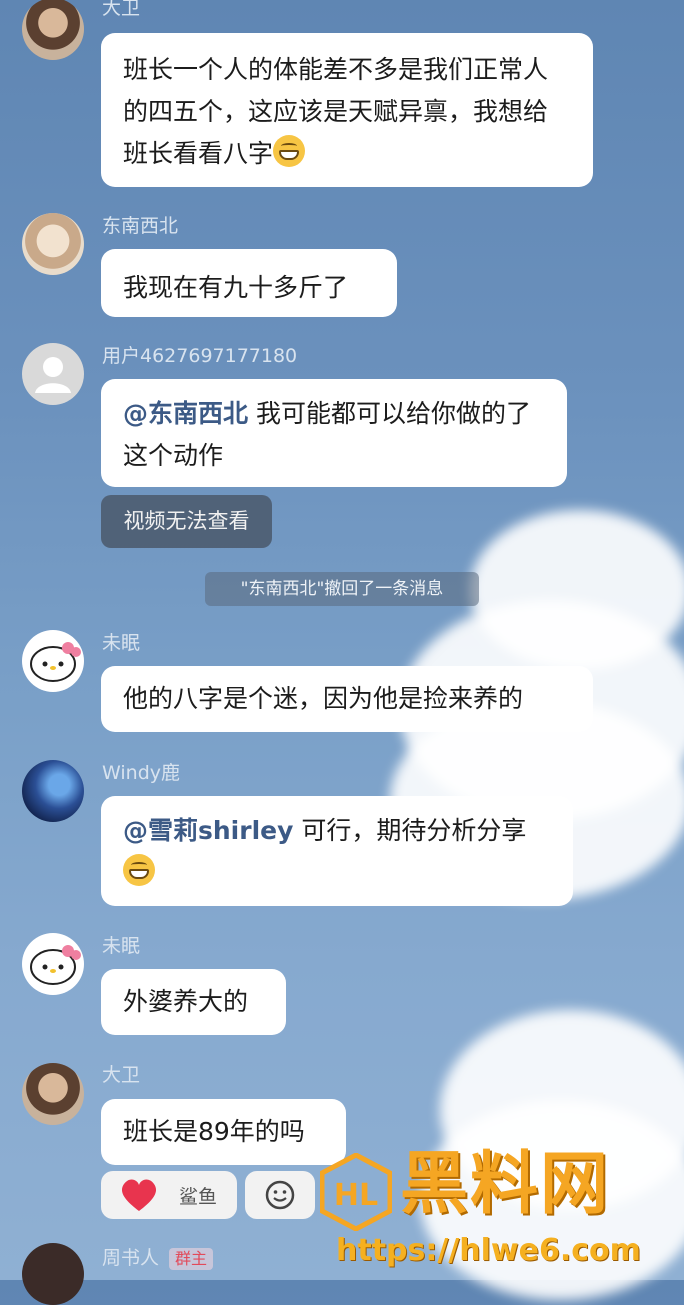 Image resolution: width=684 pixels, height=1305 pixels. Describe the element at coordinates (208, 830) in the screenshot. I see `mention-link: @雪莉shirley` at that location.